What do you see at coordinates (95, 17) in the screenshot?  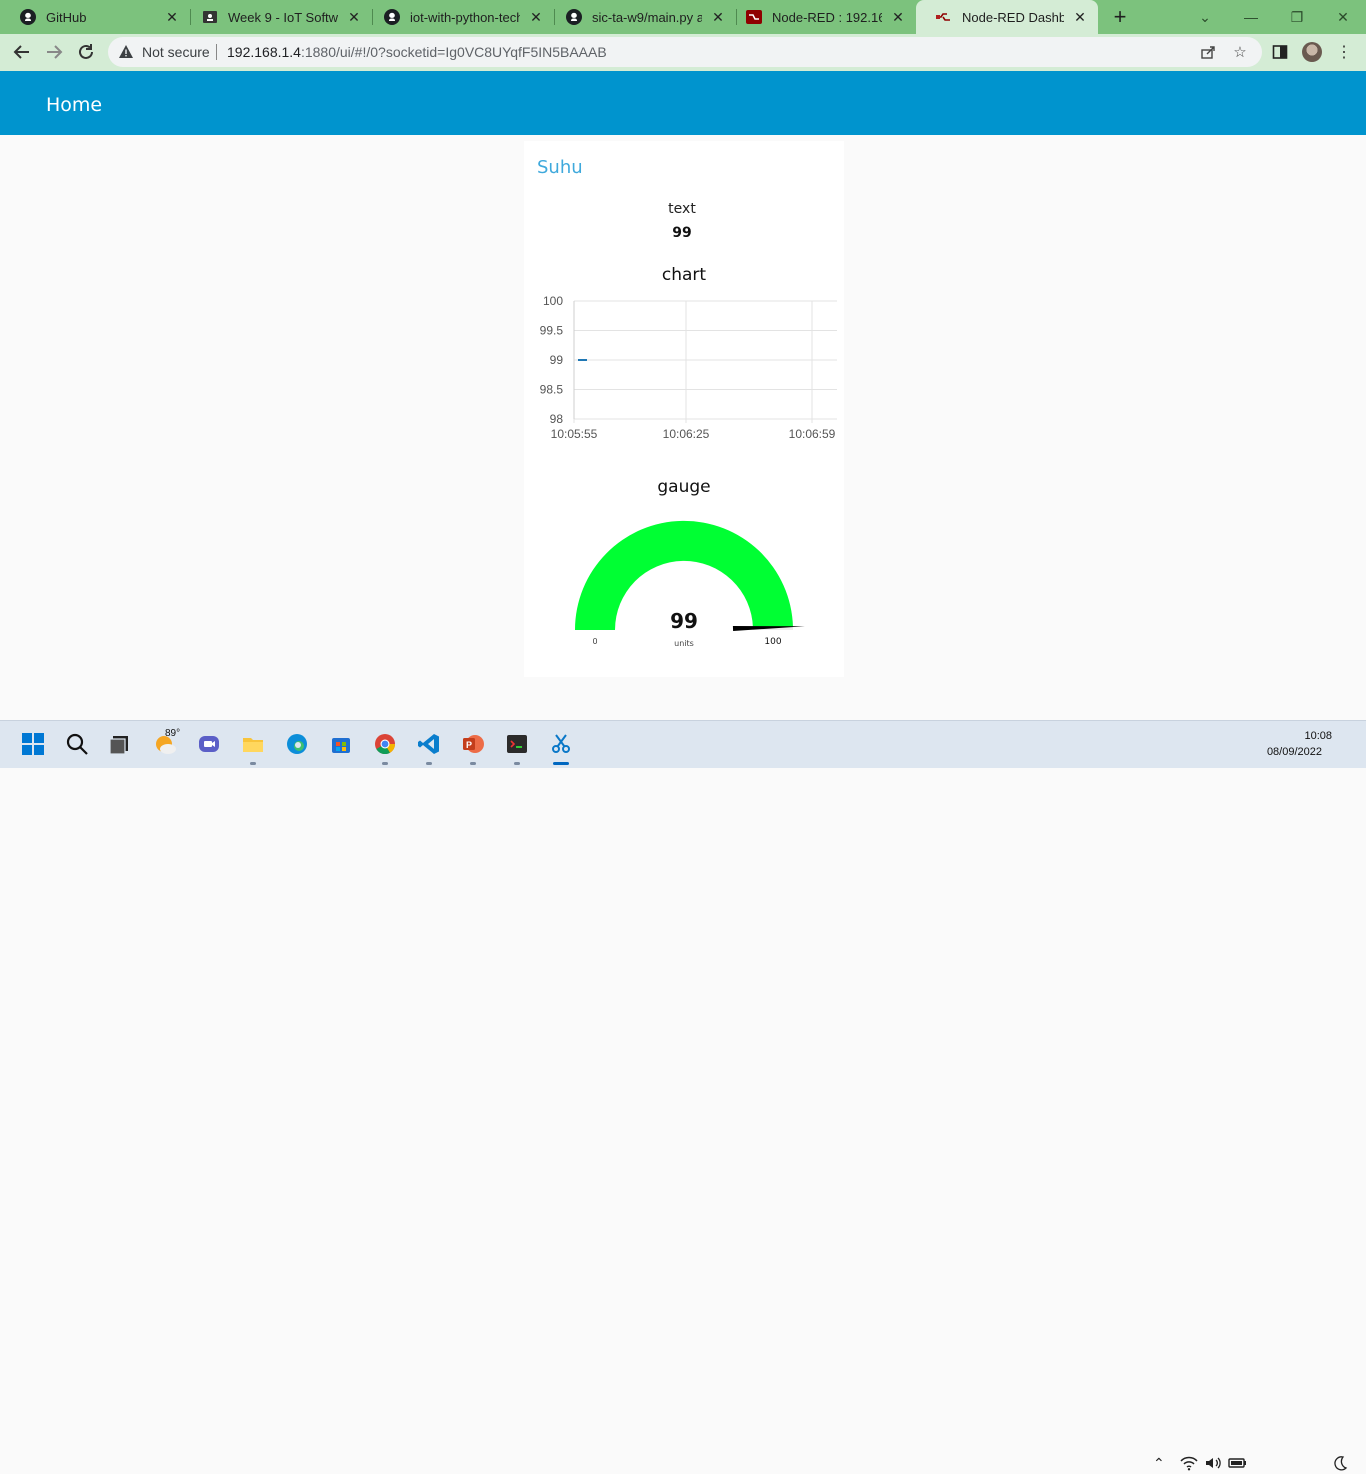 I see `tab-github: GitHub ✕` at bounding box center [95, 17].